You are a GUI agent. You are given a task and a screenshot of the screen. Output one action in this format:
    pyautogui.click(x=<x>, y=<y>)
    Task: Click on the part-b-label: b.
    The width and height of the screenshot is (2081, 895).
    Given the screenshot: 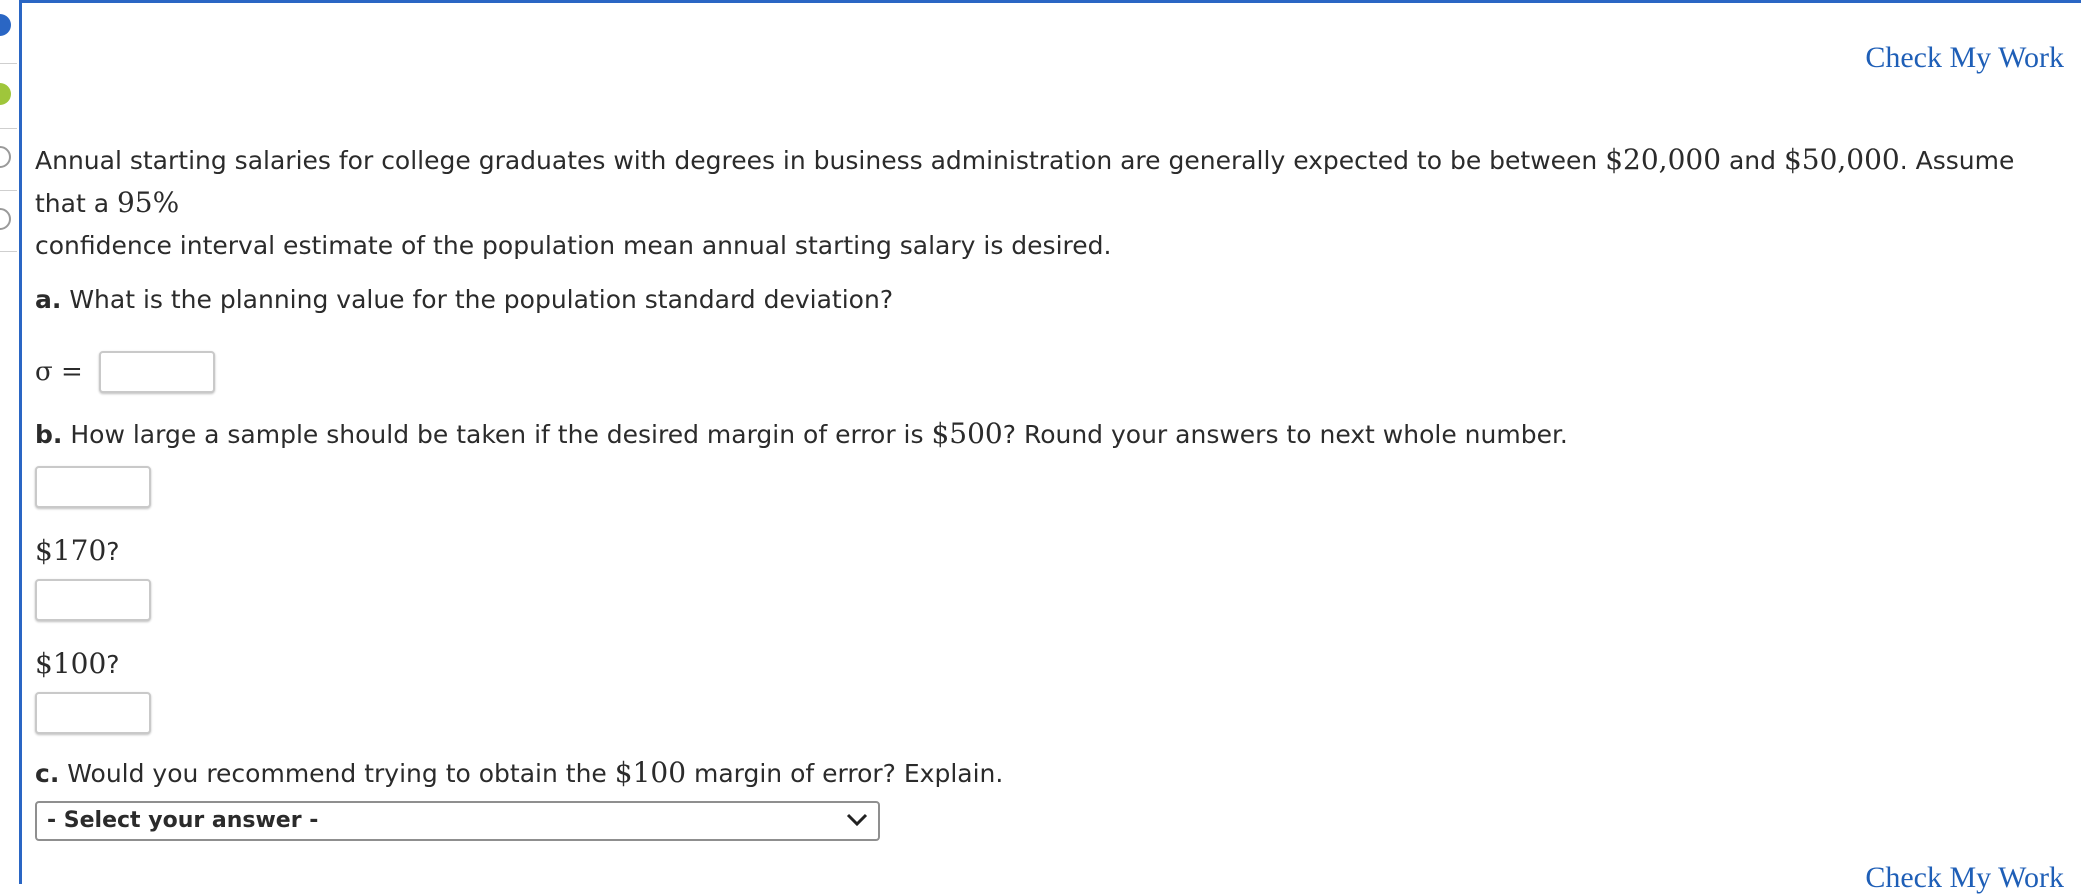 What is the action you would take?
    pyautogui.click(x=49, y=434)
    